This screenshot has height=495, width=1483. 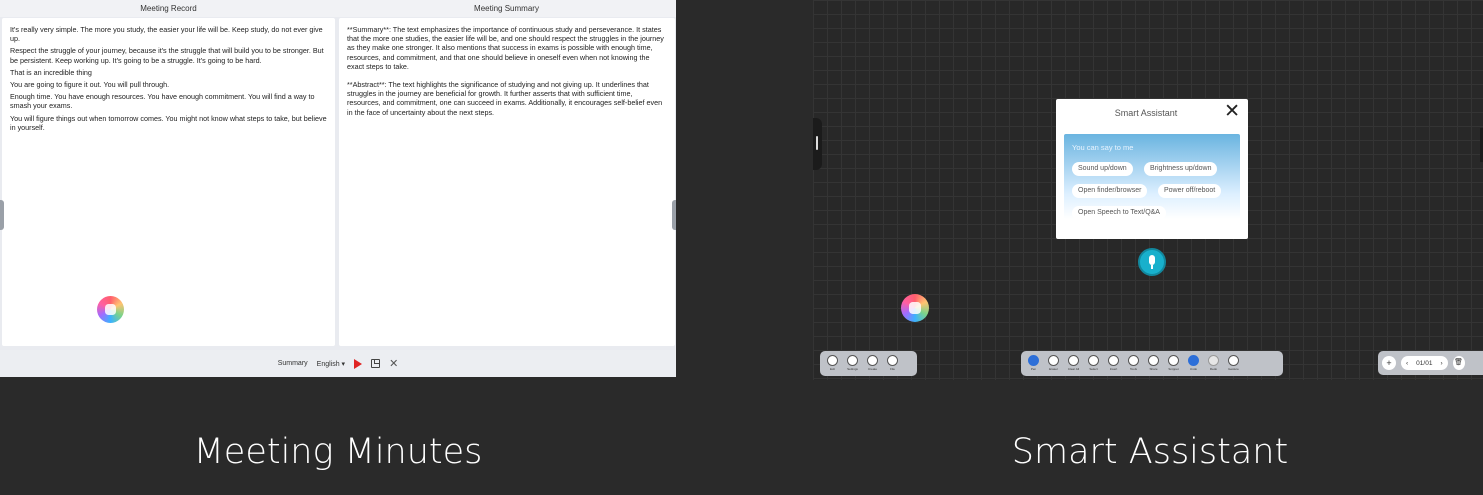 What do you see at coordinates (1153, 360) in the screenshot?
I see `share-icon` at bounding box center [1153, 360].